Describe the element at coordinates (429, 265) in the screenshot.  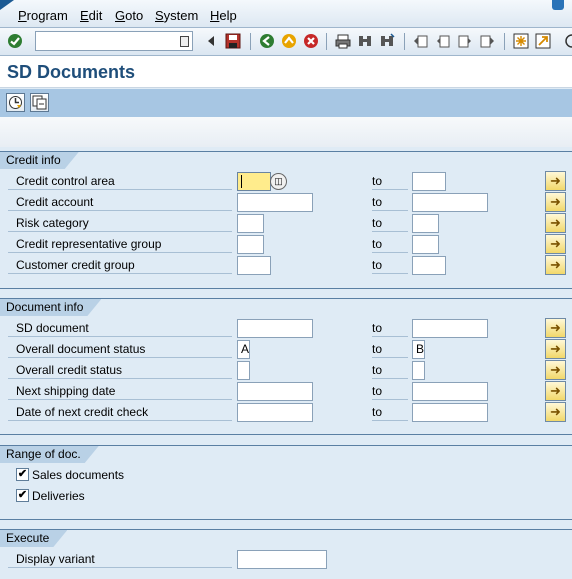
I see `customer-credit-group-to-input` at that location.